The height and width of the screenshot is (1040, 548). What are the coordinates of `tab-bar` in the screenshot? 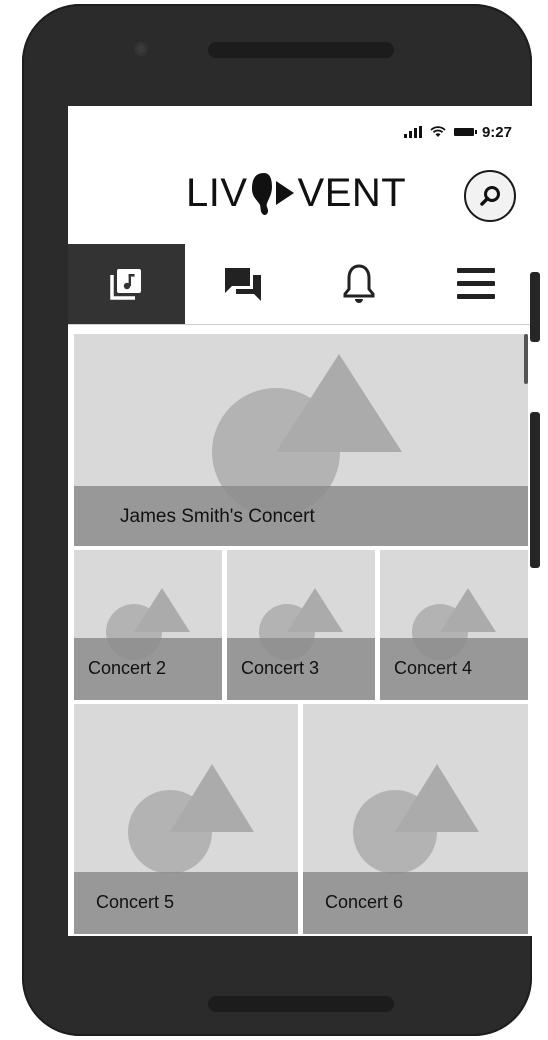 It's located at (301, 284).